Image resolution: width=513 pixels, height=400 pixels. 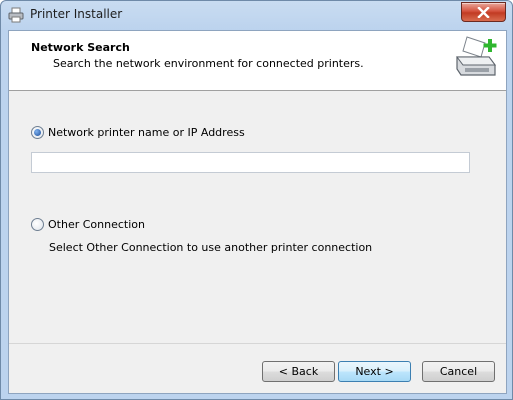 What do you see at coordinates (16, 15) in the screenshot?
I see `printer-app-icon` at bounding box center [16, 15].